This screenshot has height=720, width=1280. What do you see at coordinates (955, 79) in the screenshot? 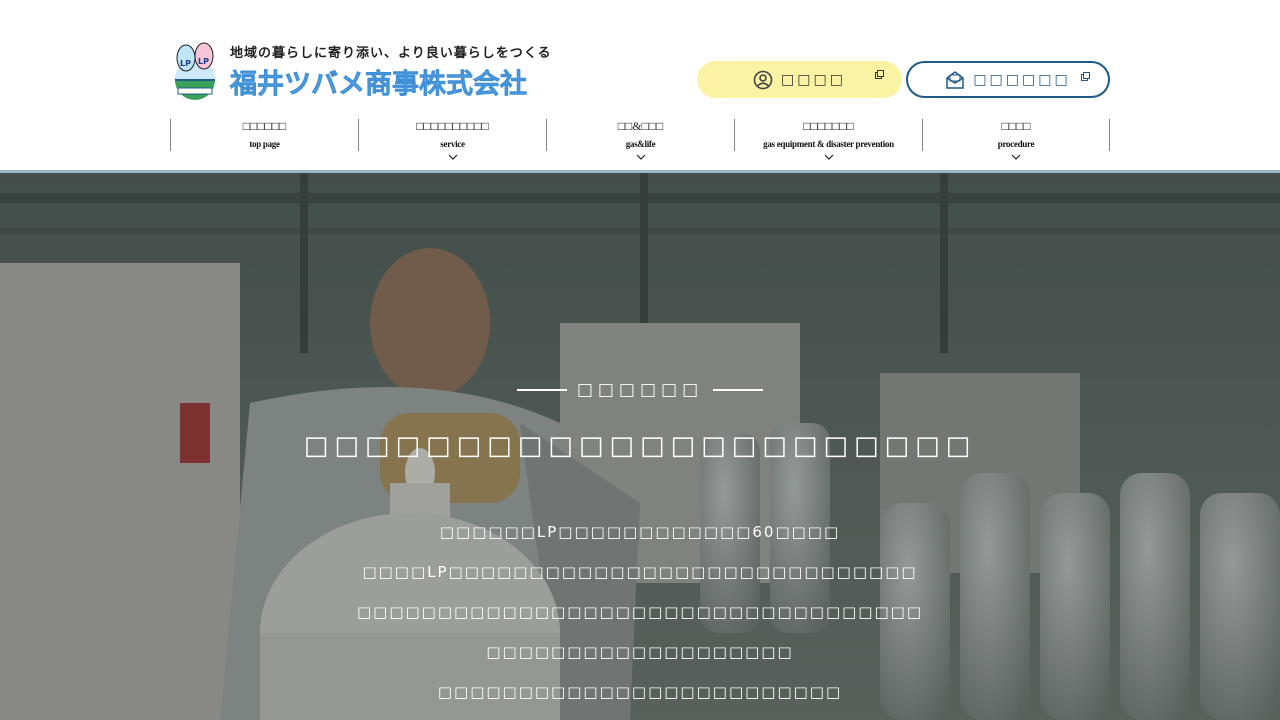
I see `mail-icon` at bounding box center [955, 79].